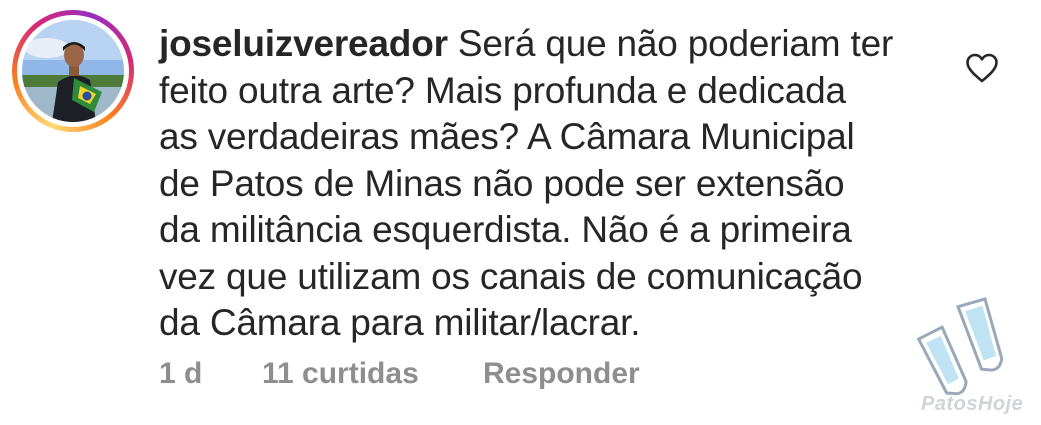 This screenshot has height=425, width=1041. Describe the element at coordinates (561, 374) in the screenshot. I see `reply-button: Responder` at that location.